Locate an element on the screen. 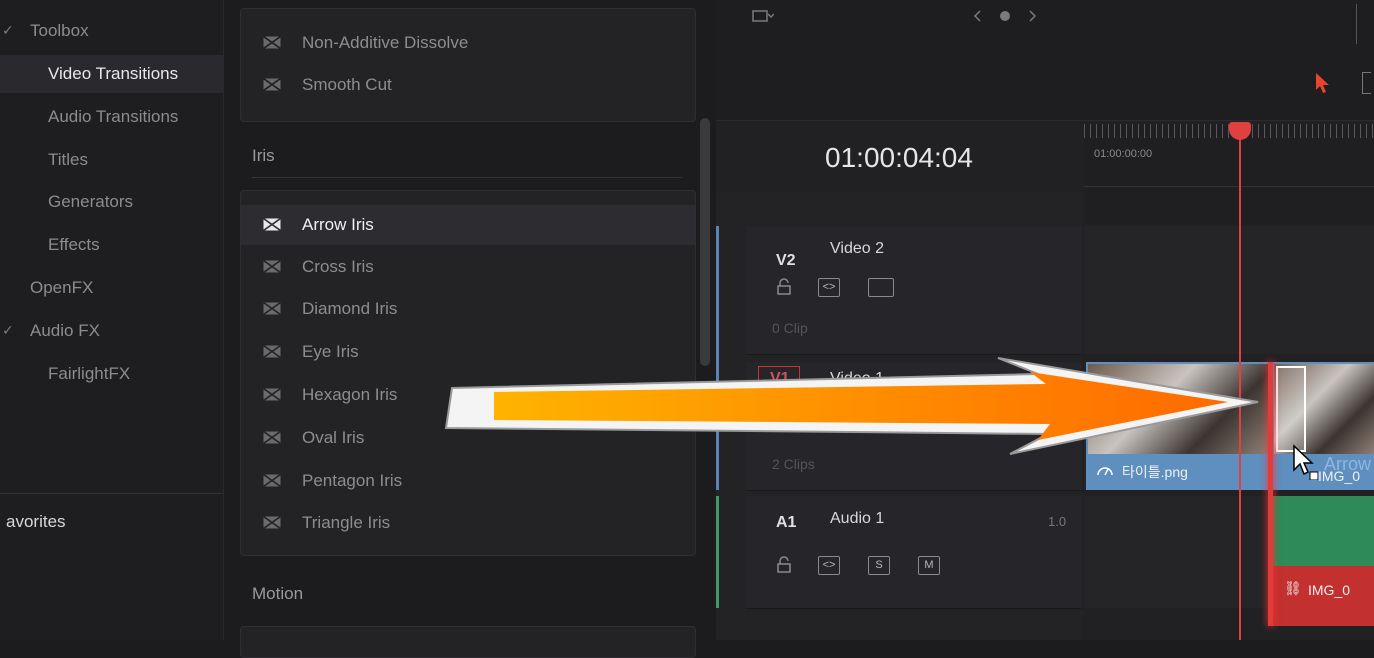 The height and width of the screenshot is (658, 1374). track-id: A1 is located at coordinates (786, 522).